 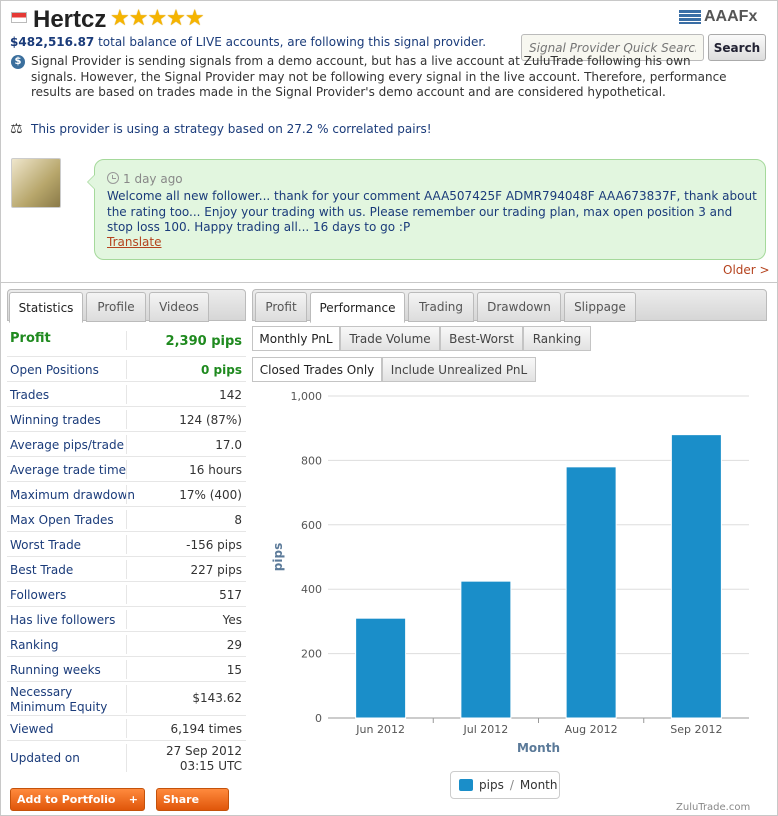 What do you see at coordinates (73, 495) in the screenshot?
I see `stat-label: Maximum drawdown` at bounding box center [73, 495].